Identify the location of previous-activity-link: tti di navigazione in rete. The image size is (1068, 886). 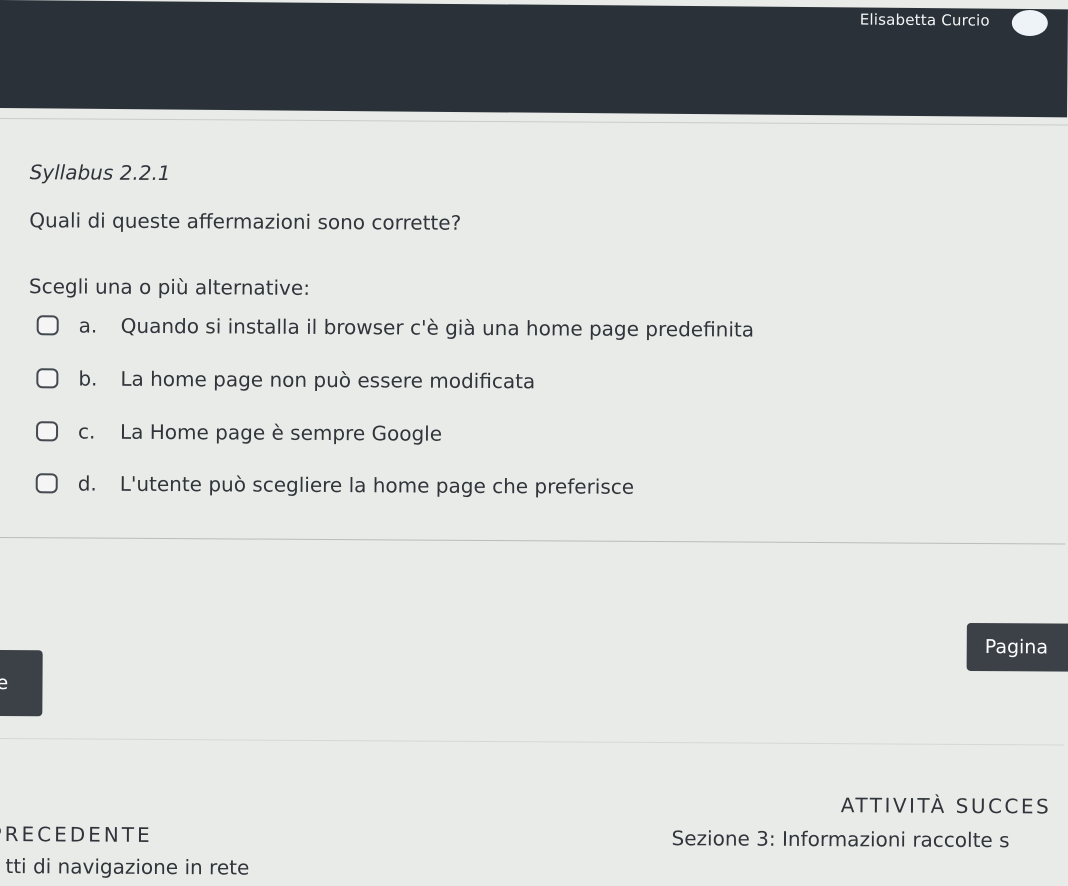
(127, 866).